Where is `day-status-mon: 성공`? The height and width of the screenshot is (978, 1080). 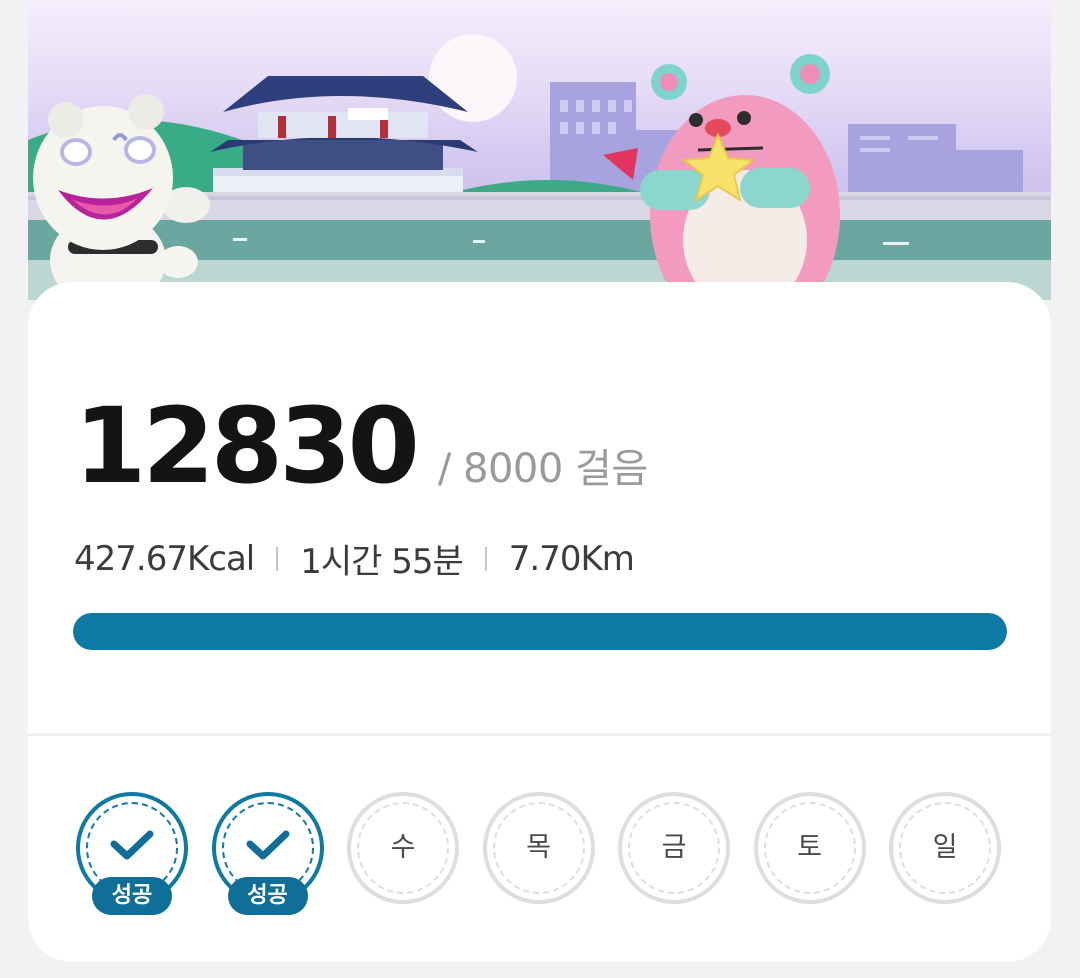 day-status-mon: 성공 is located at coordinates (132, 853).